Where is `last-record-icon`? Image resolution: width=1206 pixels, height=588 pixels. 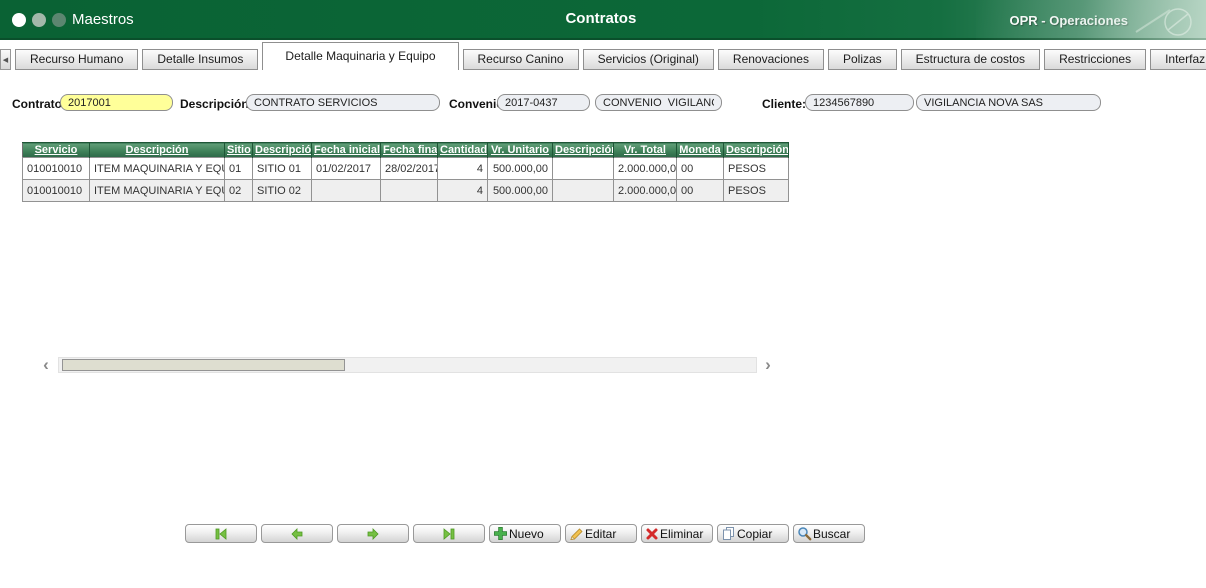 last-record-icon is located at coordinates (449, 534).